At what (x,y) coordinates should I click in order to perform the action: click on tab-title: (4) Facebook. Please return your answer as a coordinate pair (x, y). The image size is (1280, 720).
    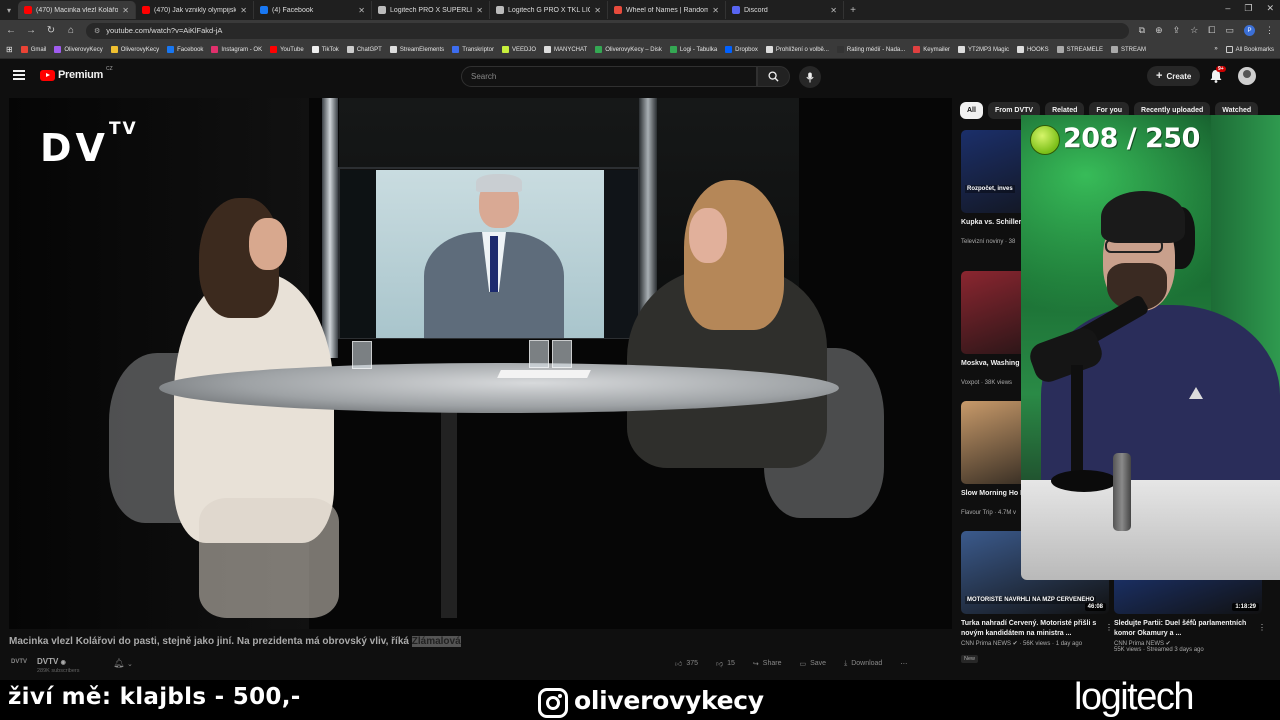
    Looking at the image, I should click on (293, 10).